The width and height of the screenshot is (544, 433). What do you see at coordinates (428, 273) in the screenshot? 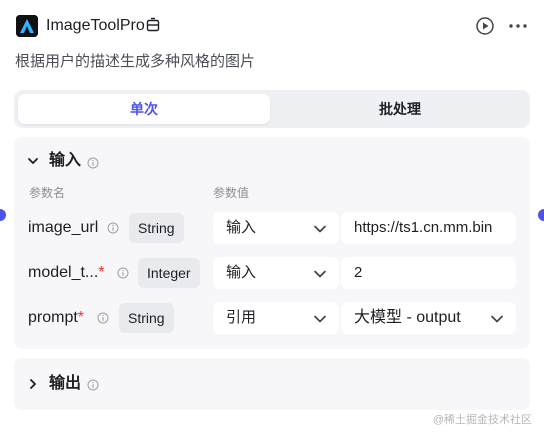
I see `param-value-input: 2` at bounding box center [428, 273].